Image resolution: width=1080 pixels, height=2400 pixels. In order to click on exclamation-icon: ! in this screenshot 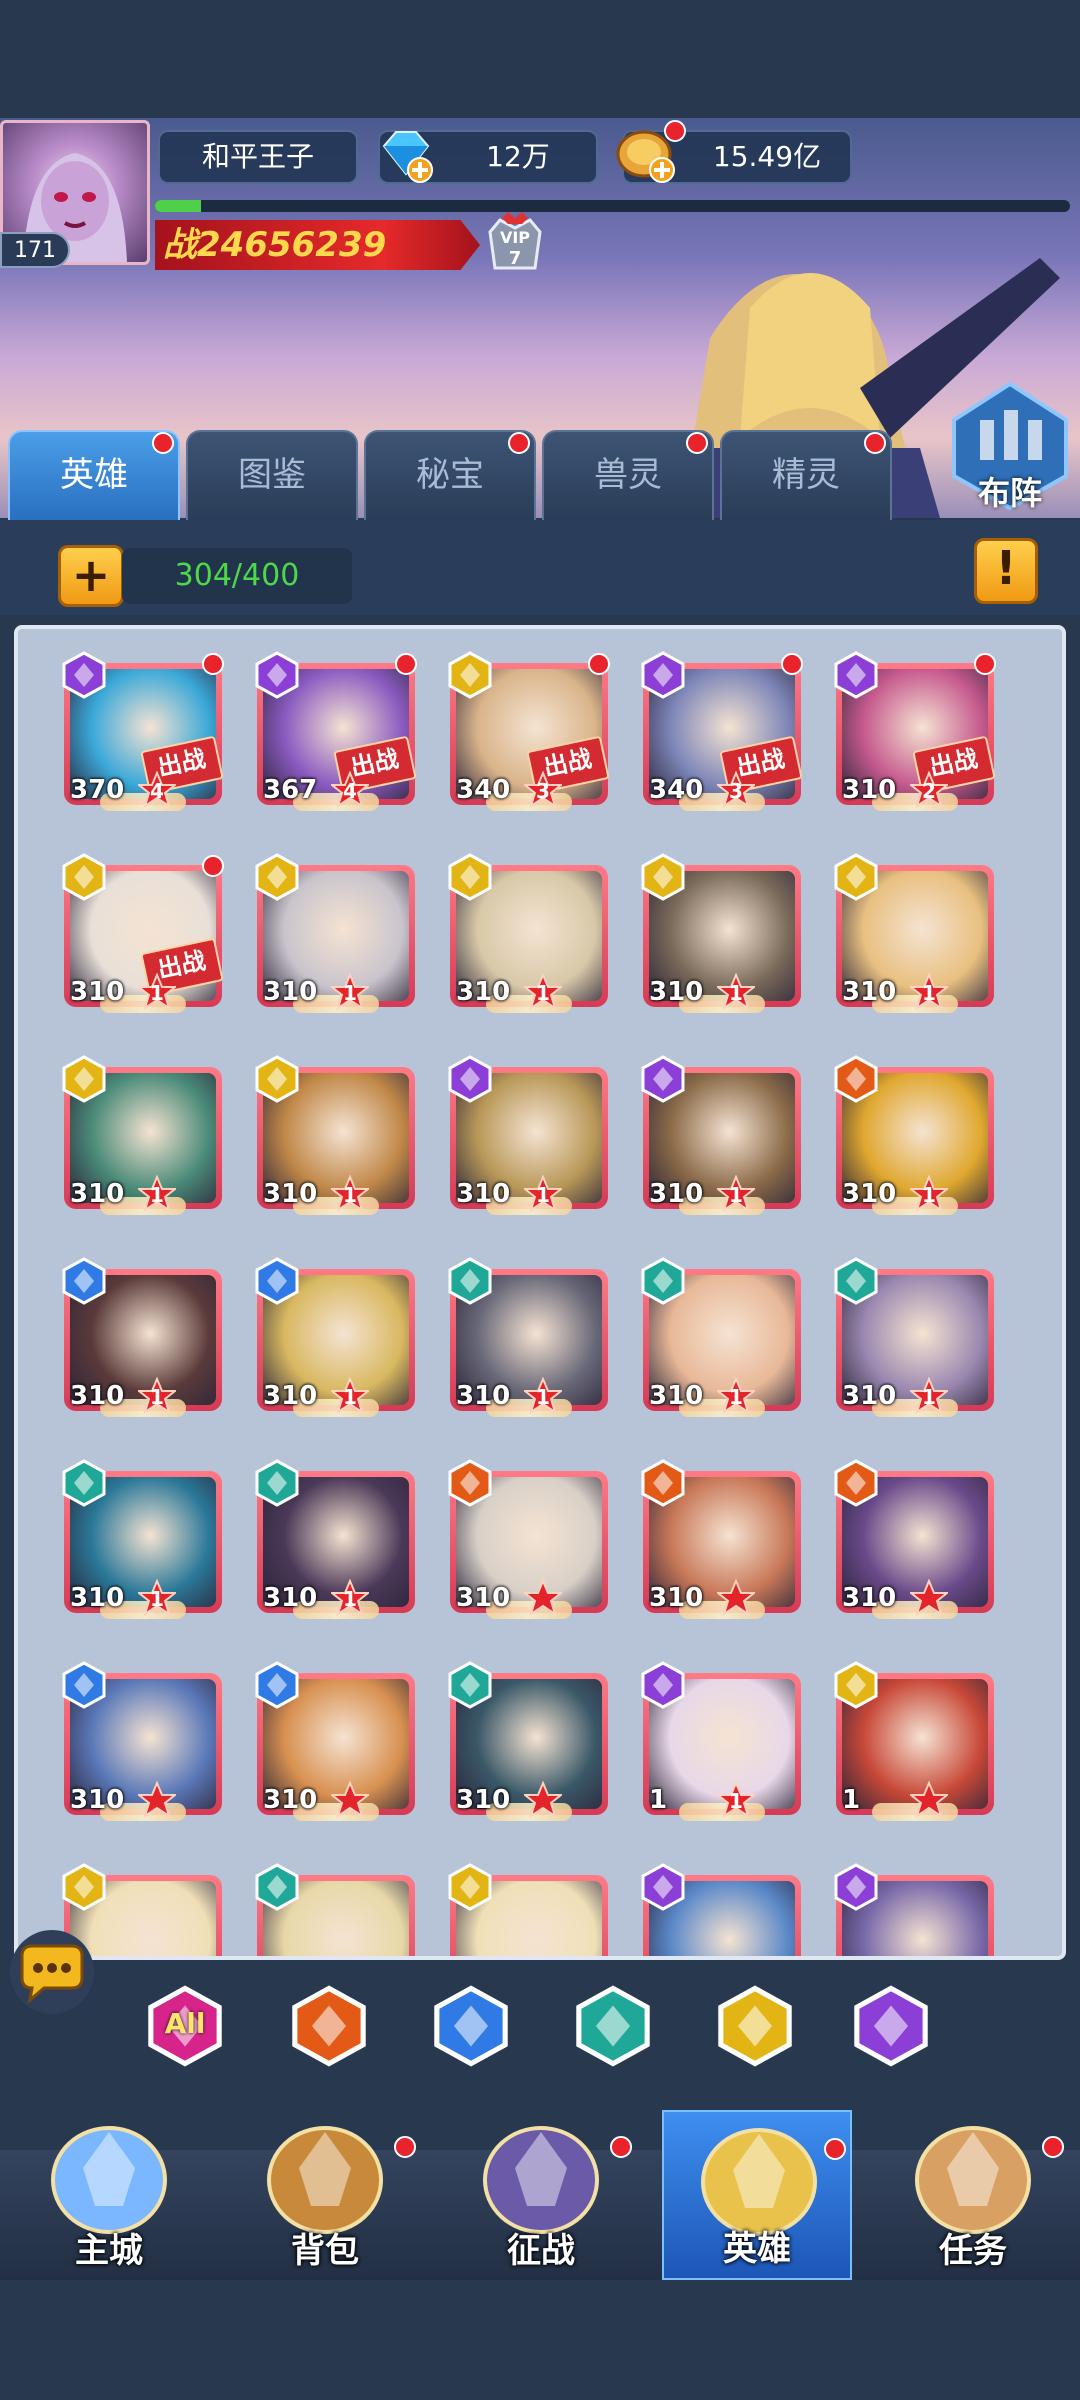, I will do `click(1006, 568)`.